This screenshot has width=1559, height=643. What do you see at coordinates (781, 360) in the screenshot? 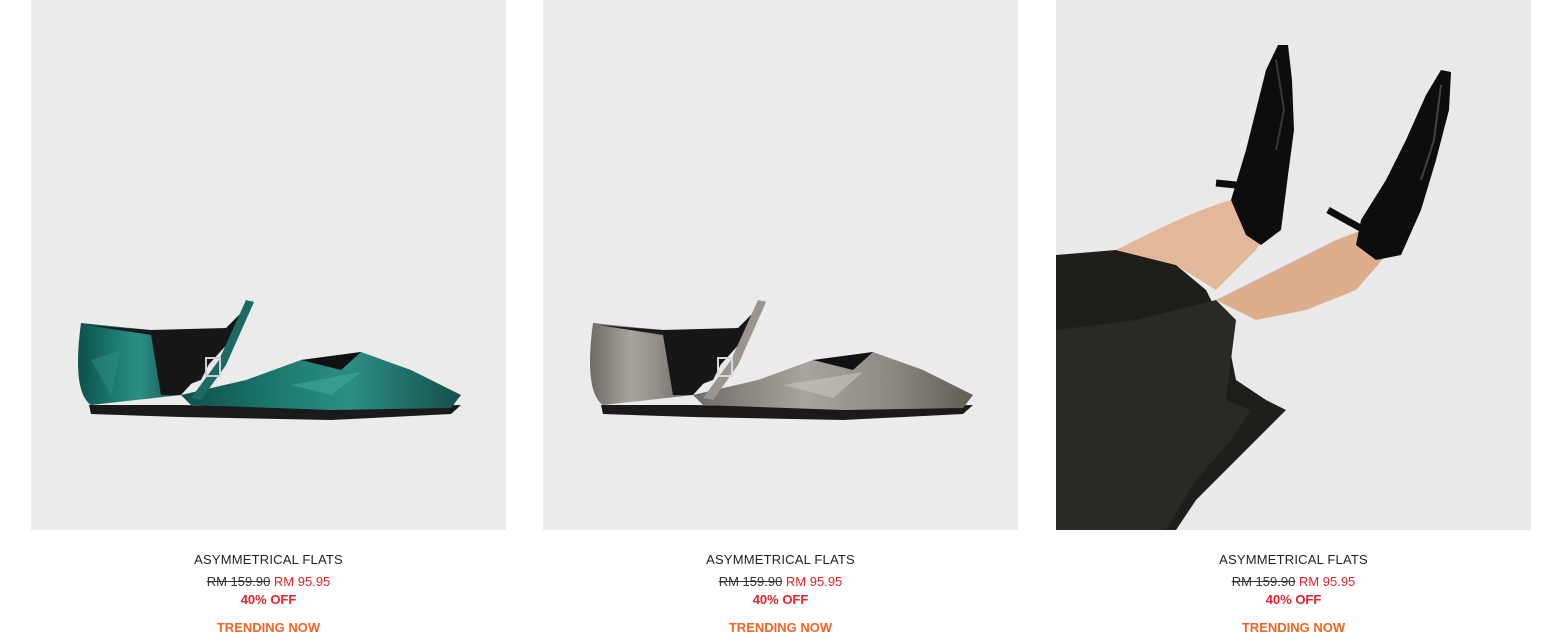
I see `silver-flat-illustration` at bounding box center [781, 360].